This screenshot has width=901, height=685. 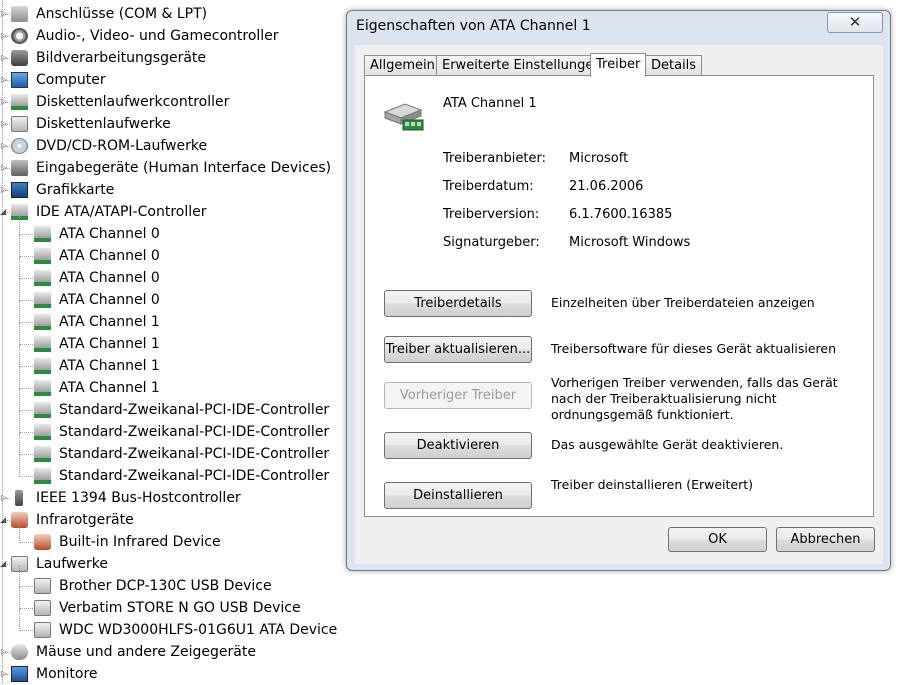 I want to click on tree-category: Bildverarbeitungsgeräte, so click(x=172, y=58).